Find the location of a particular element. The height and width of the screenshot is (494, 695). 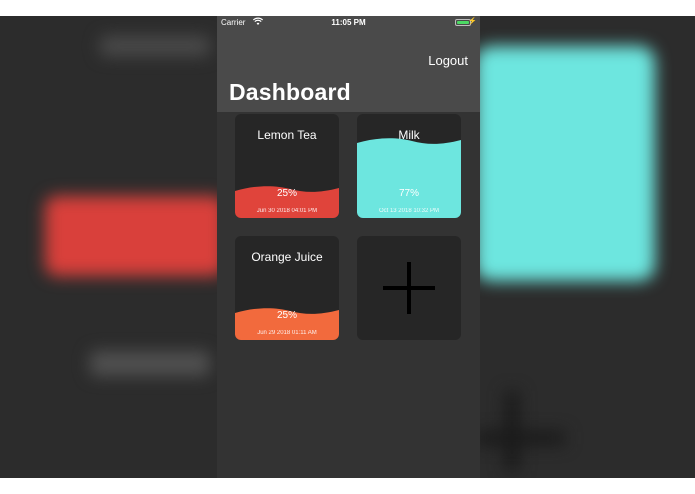

plus-icon is located at coordinates (409, 288).